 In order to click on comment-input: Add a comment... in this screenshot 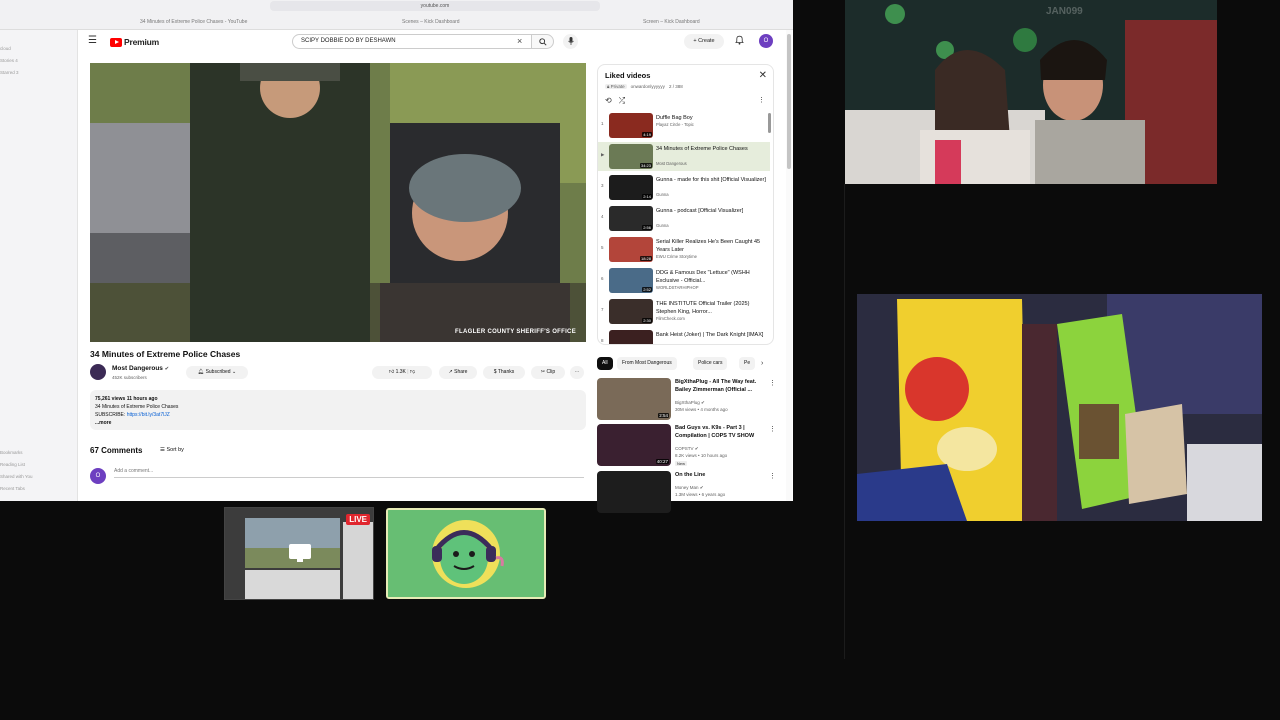, I will do `click(349, 473)`.